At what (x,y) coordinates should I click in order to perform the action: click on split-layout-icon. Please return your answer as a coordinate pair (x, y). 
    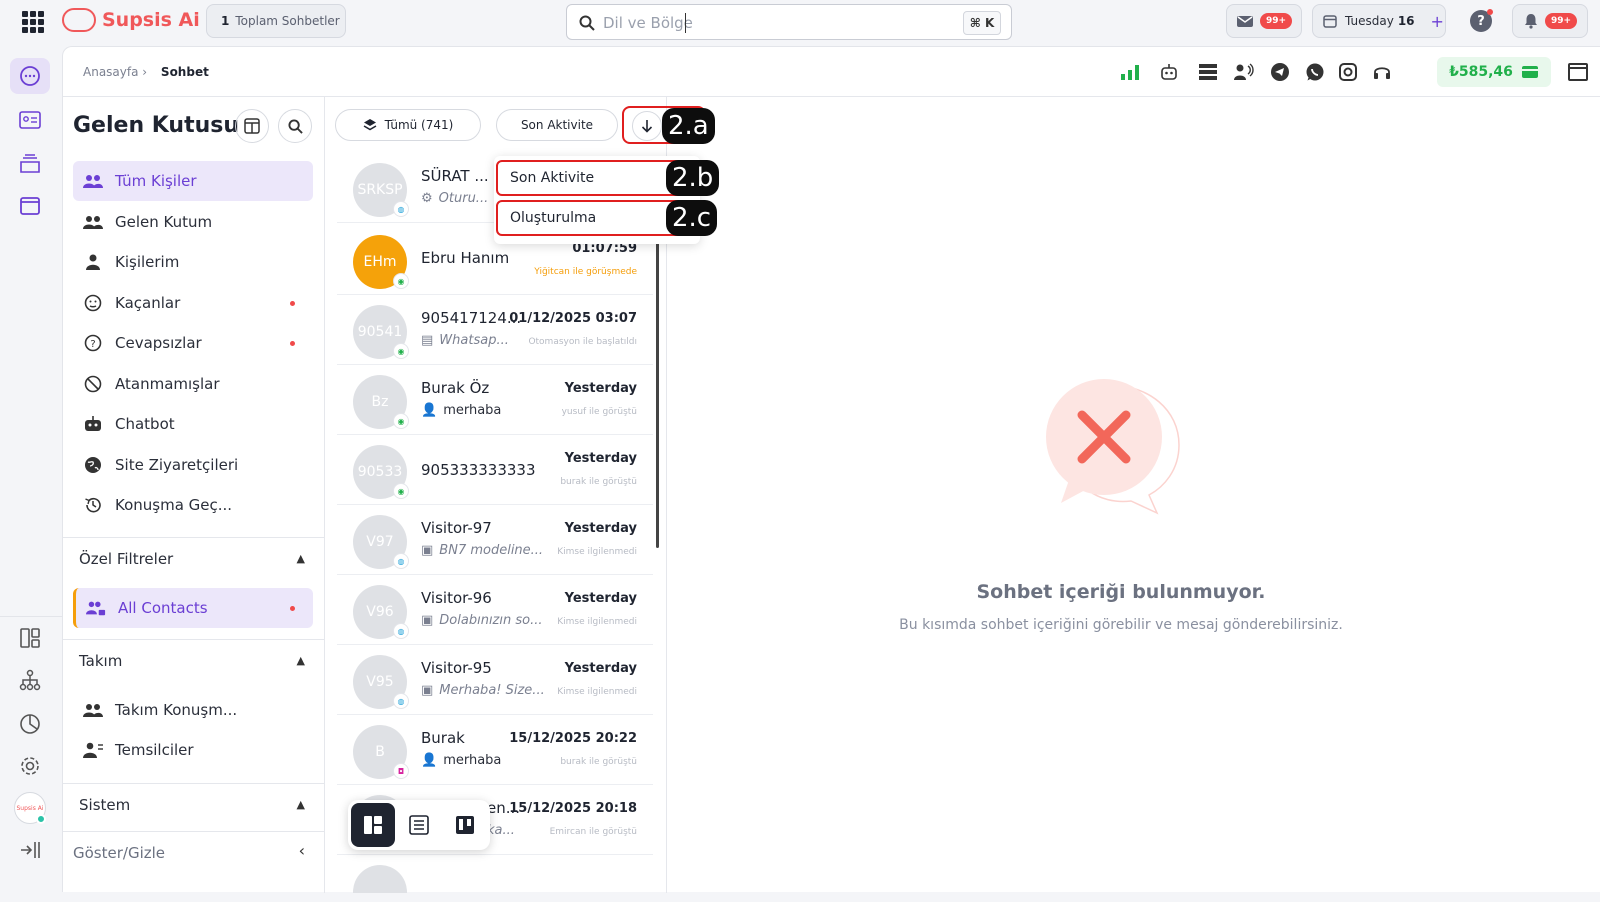
    Looking at the image, I should click on (373, 825).